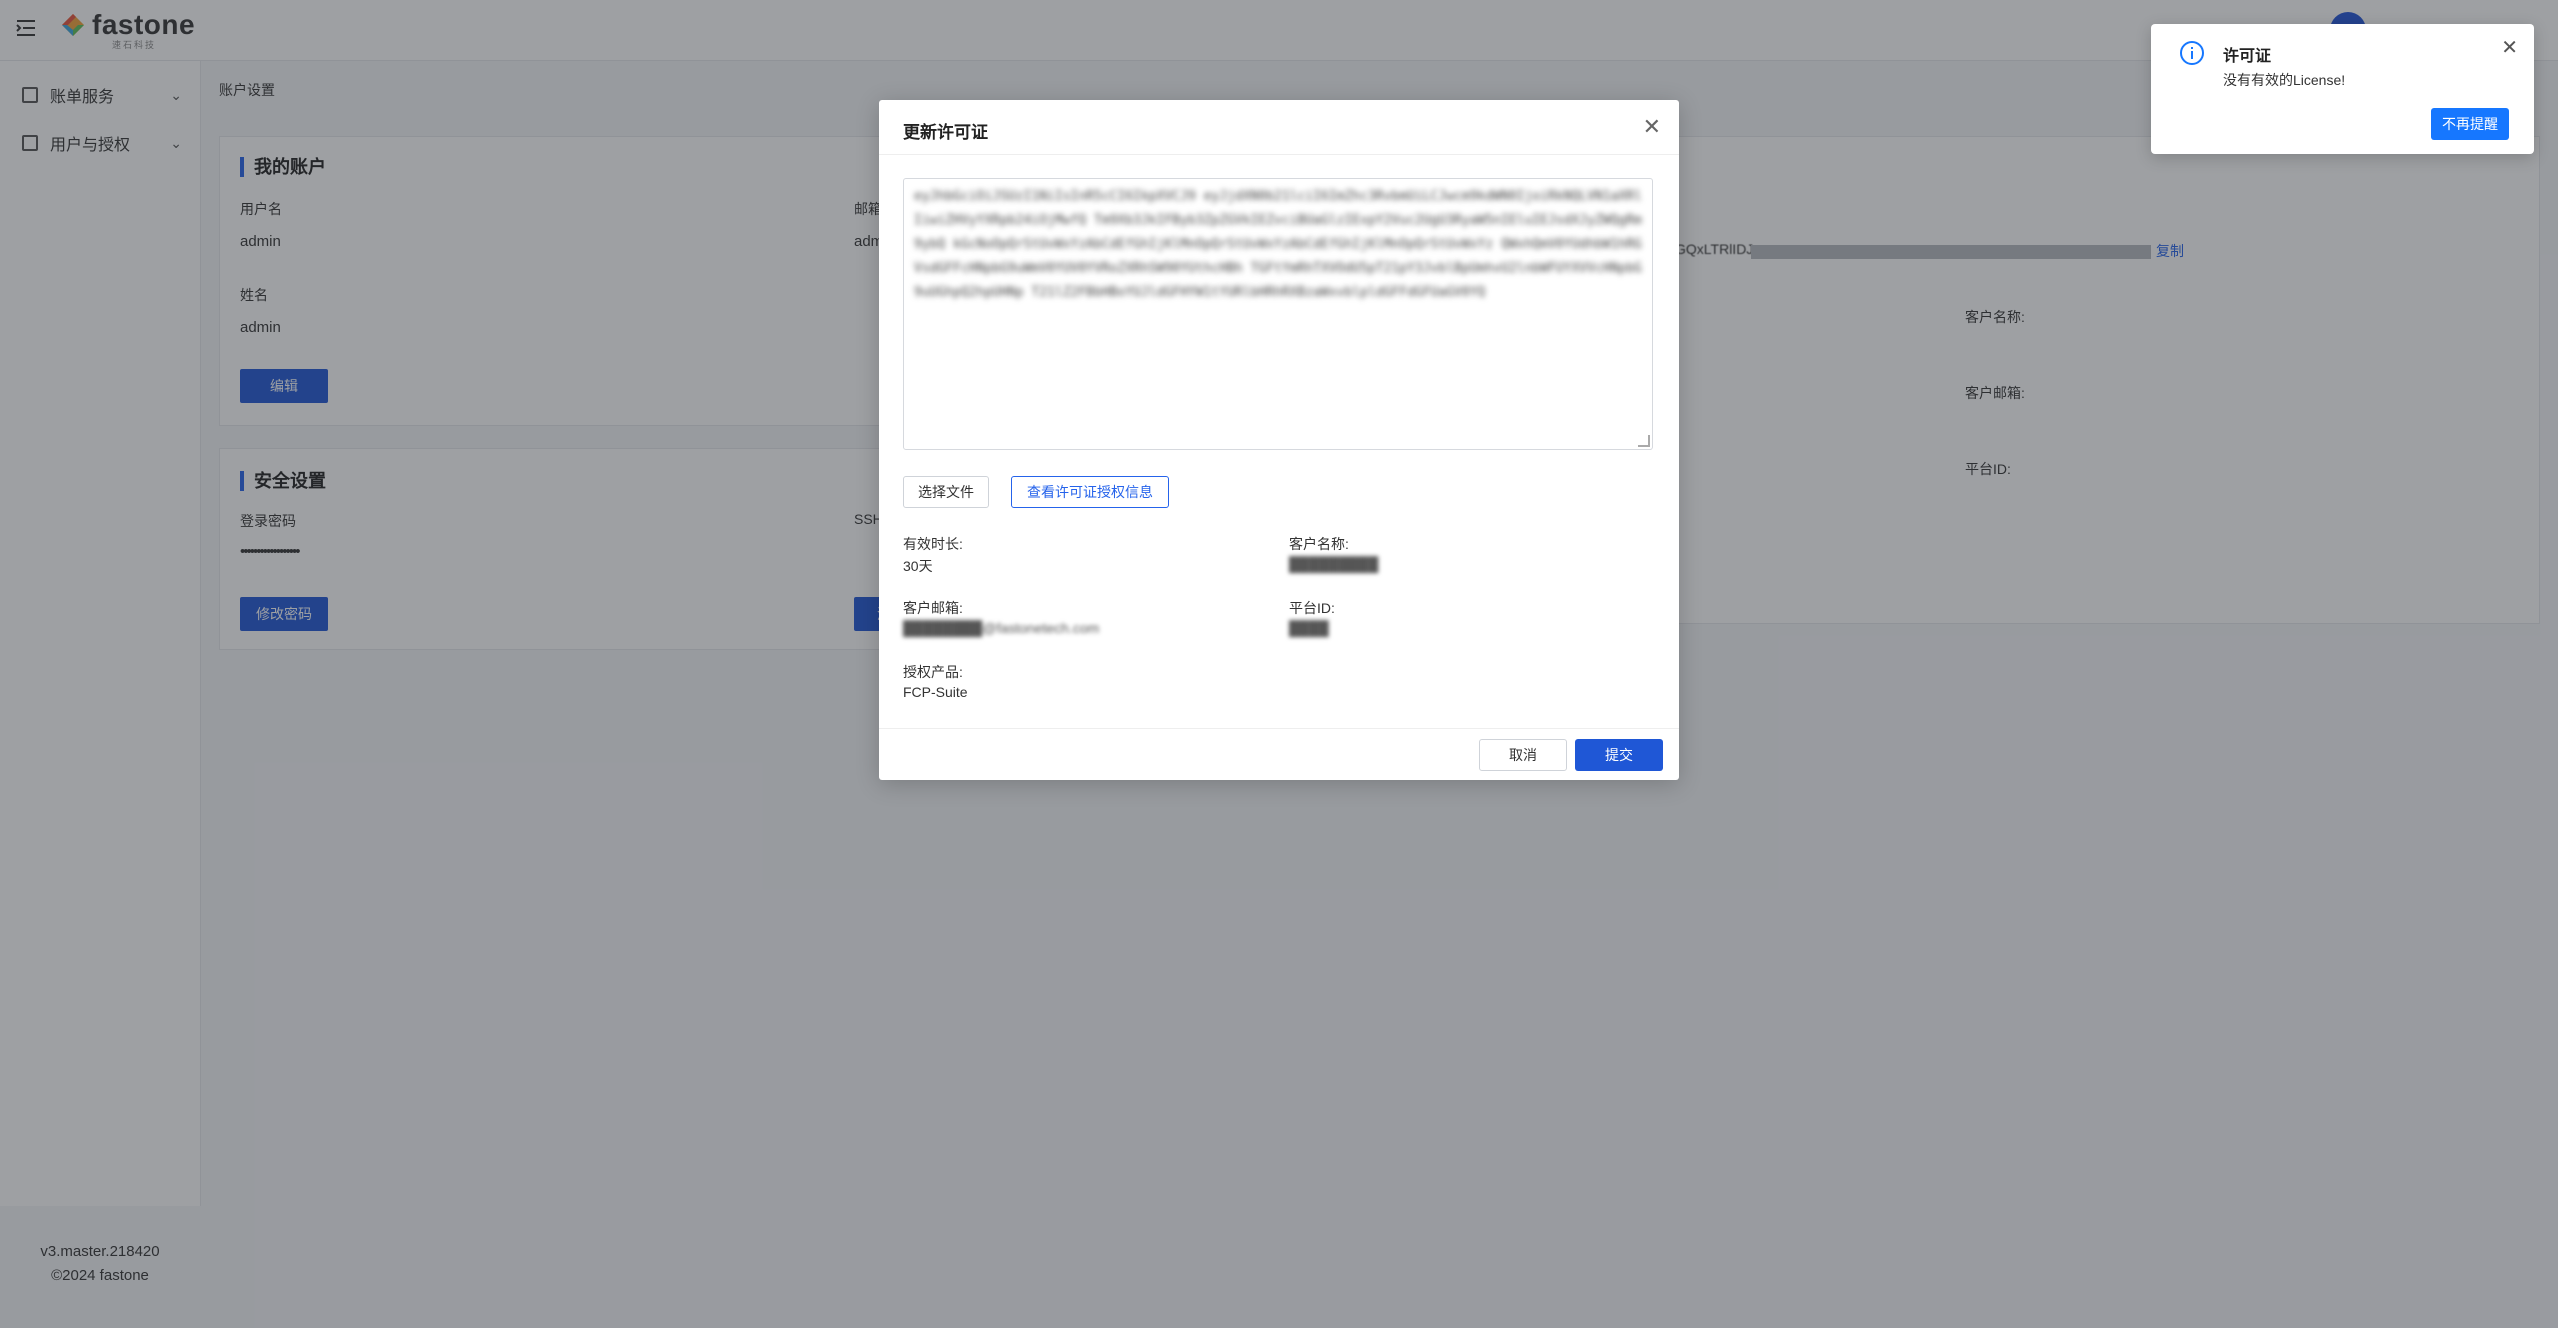 Image resolution: width=2558 pixels, height=1328 pixels. What do you see at coordinates (1644, 441) in the screenshot?
I see `resize-handle-icon` at bounding box center [1644, 441].